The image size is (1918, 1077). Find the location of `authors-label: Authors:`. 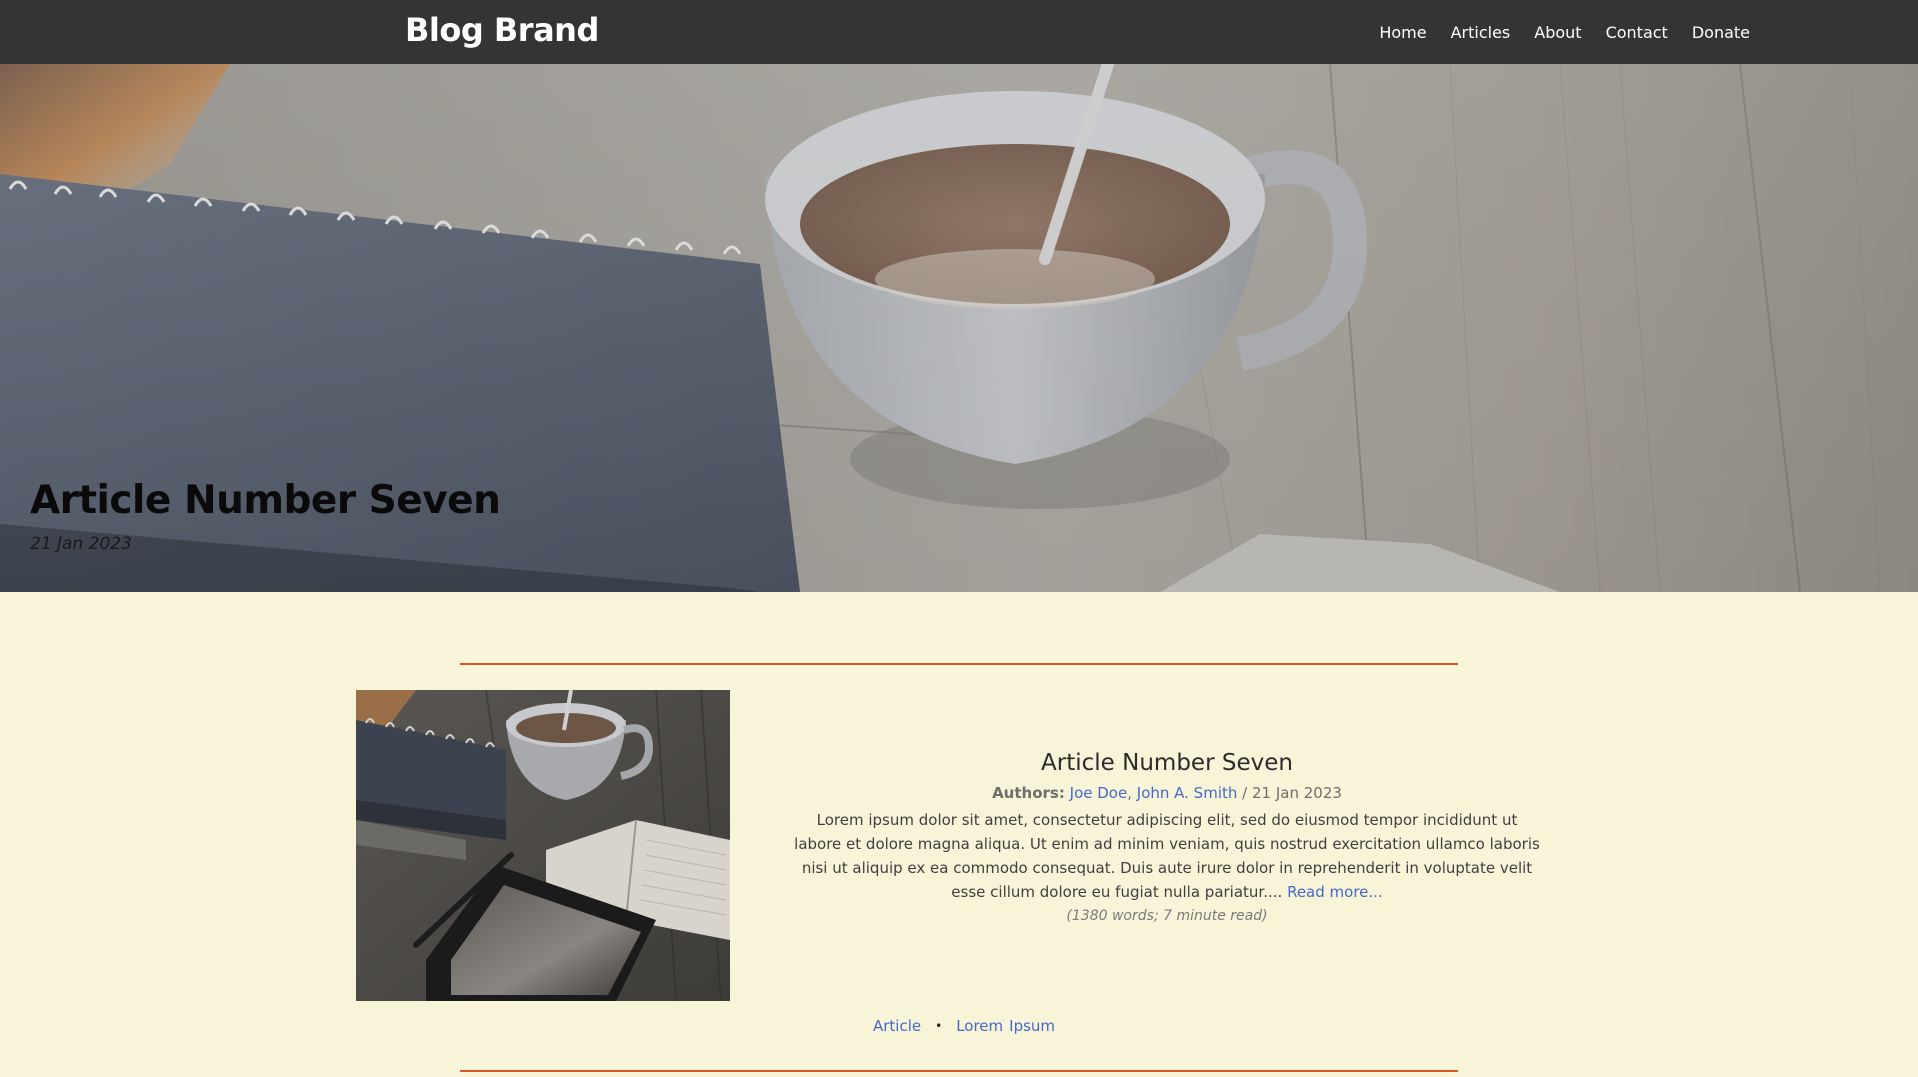

authors-label: Authors: is located at coordinates (1028, 793).